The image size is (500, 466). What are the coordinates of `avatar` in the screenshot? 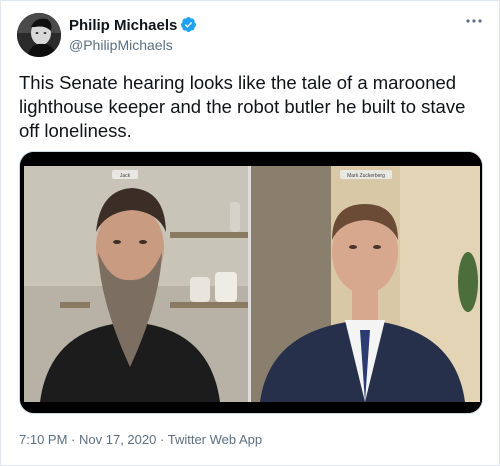 It's located at (39, 35).